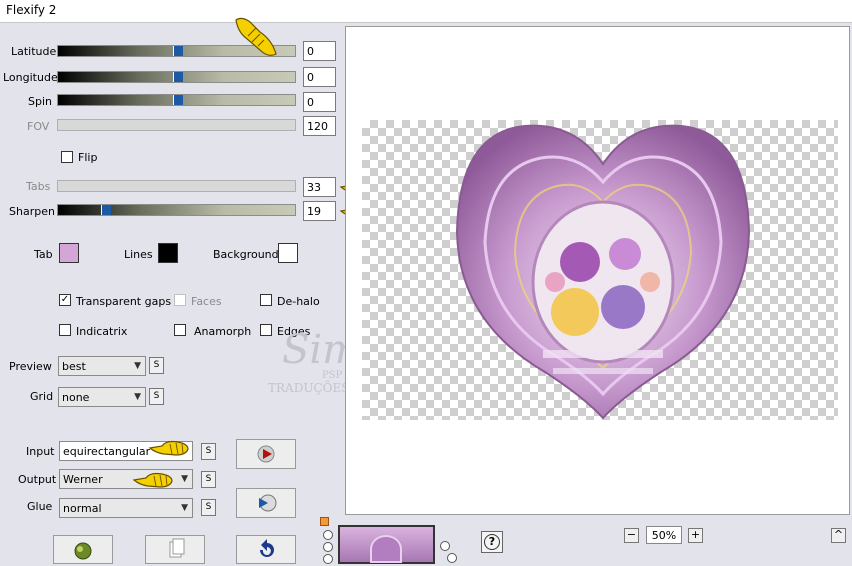 The width and height of the screenshot is (852, 566). What do you see at coordinates (42, 396) in the screenshot?
I see `grid-label: Grid` at bounding box center [42, 396].